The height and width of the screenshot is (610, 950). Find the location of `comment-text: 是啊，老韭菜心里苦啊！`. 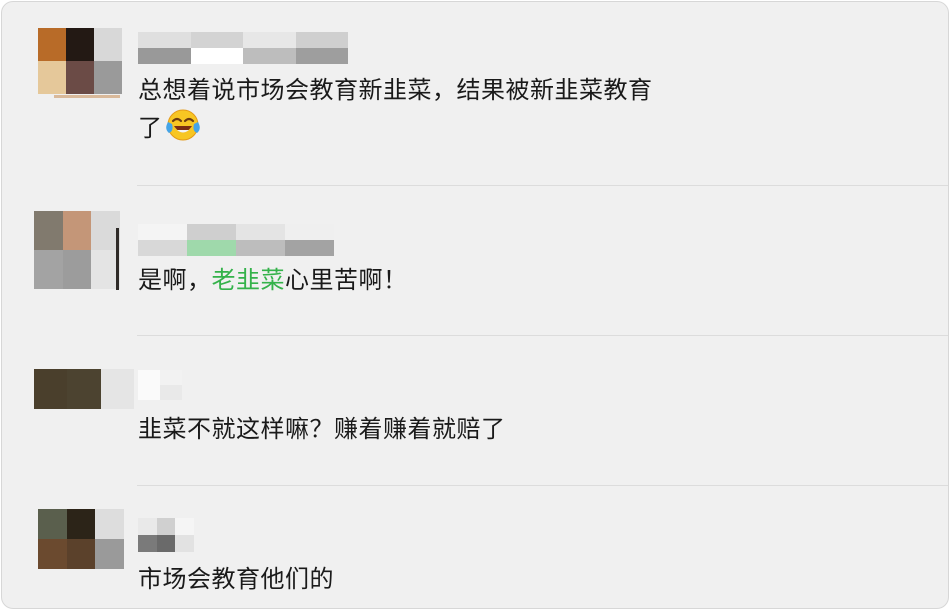

comment-text: 是啊，老韭菜心里苦啊！ is located at coordinates (273, 280).